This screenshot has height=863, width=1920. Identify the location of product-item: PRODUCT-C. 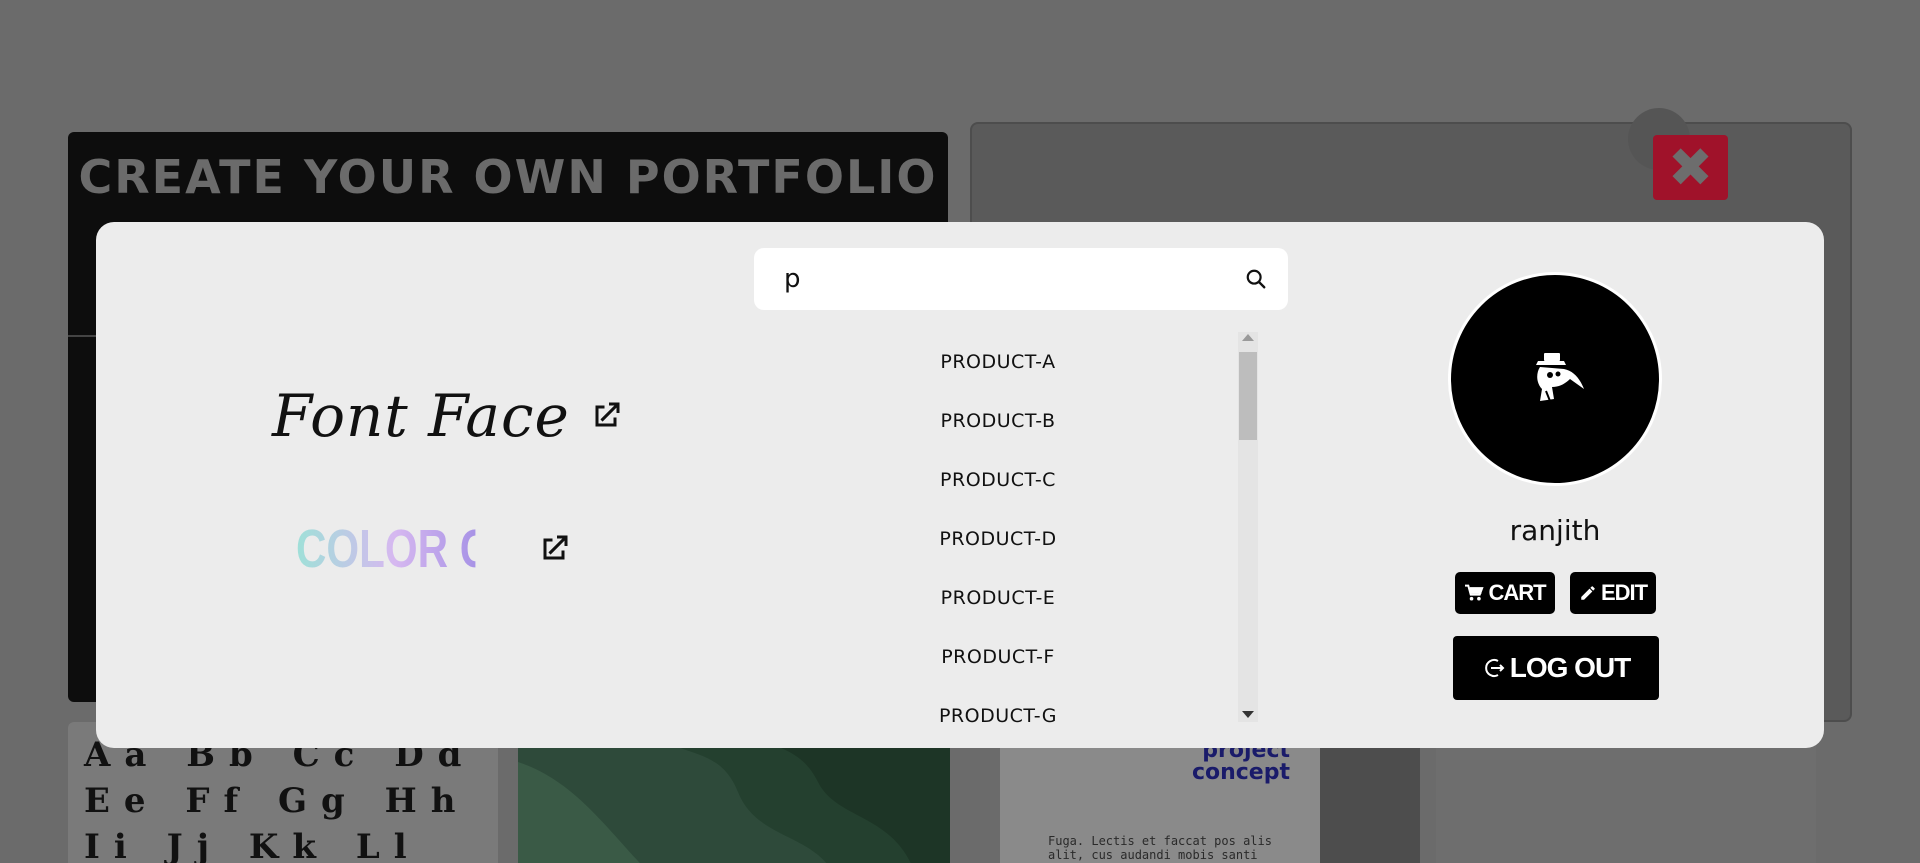
(998, 479).